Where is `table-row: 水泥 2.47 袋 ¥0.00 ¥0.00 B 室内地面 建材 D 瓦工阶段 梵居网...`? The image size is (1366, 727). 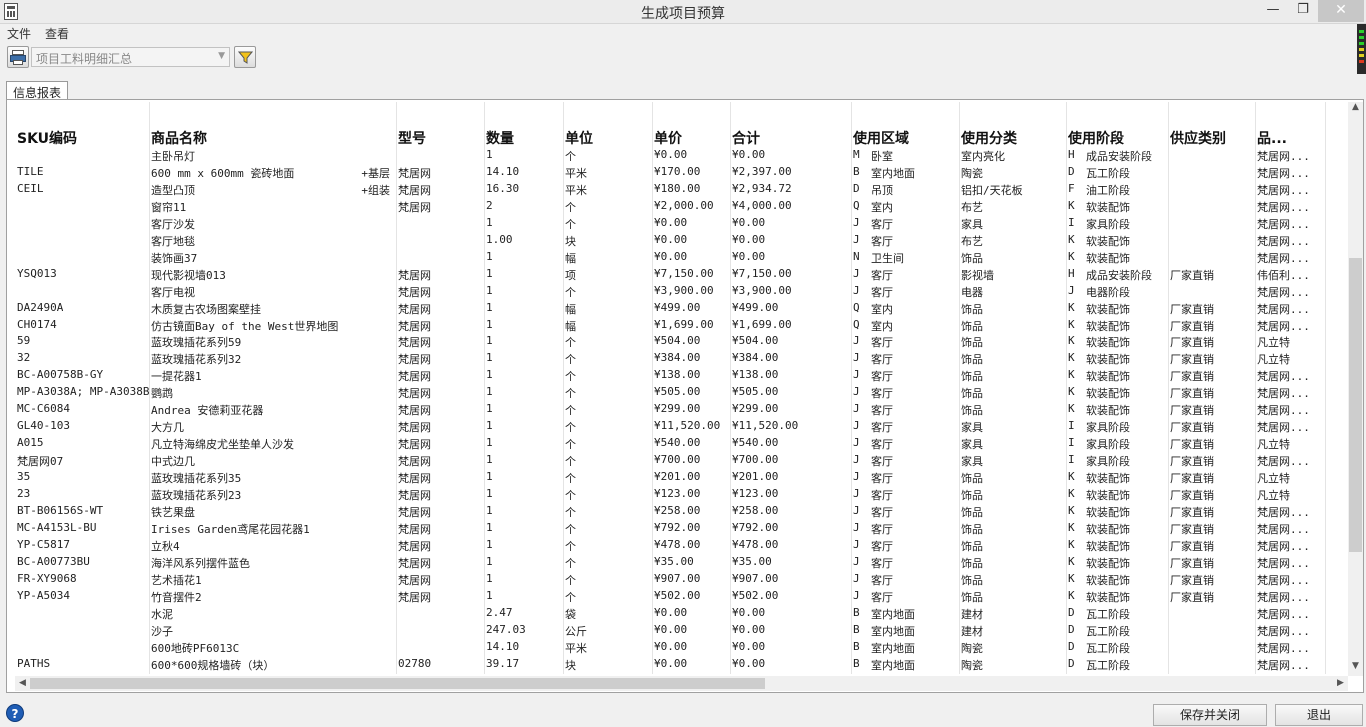
table-row: 水泥 2.47 袋 ¥0.00 ¥0.00 B 室内地面 建材 D 瓦工阶段 梵居网... is located at coordinates (680, 613).